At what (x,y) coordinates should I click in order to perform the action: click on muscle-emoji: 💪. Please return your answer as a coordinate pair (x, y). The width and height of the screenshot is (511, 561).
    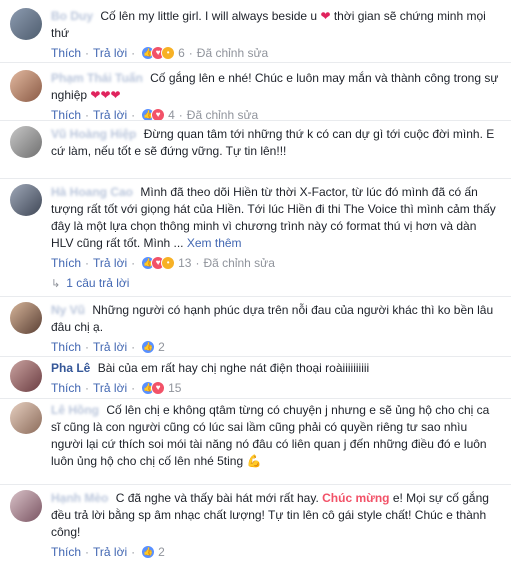
    Looking at the image, I should click on (254, 461).